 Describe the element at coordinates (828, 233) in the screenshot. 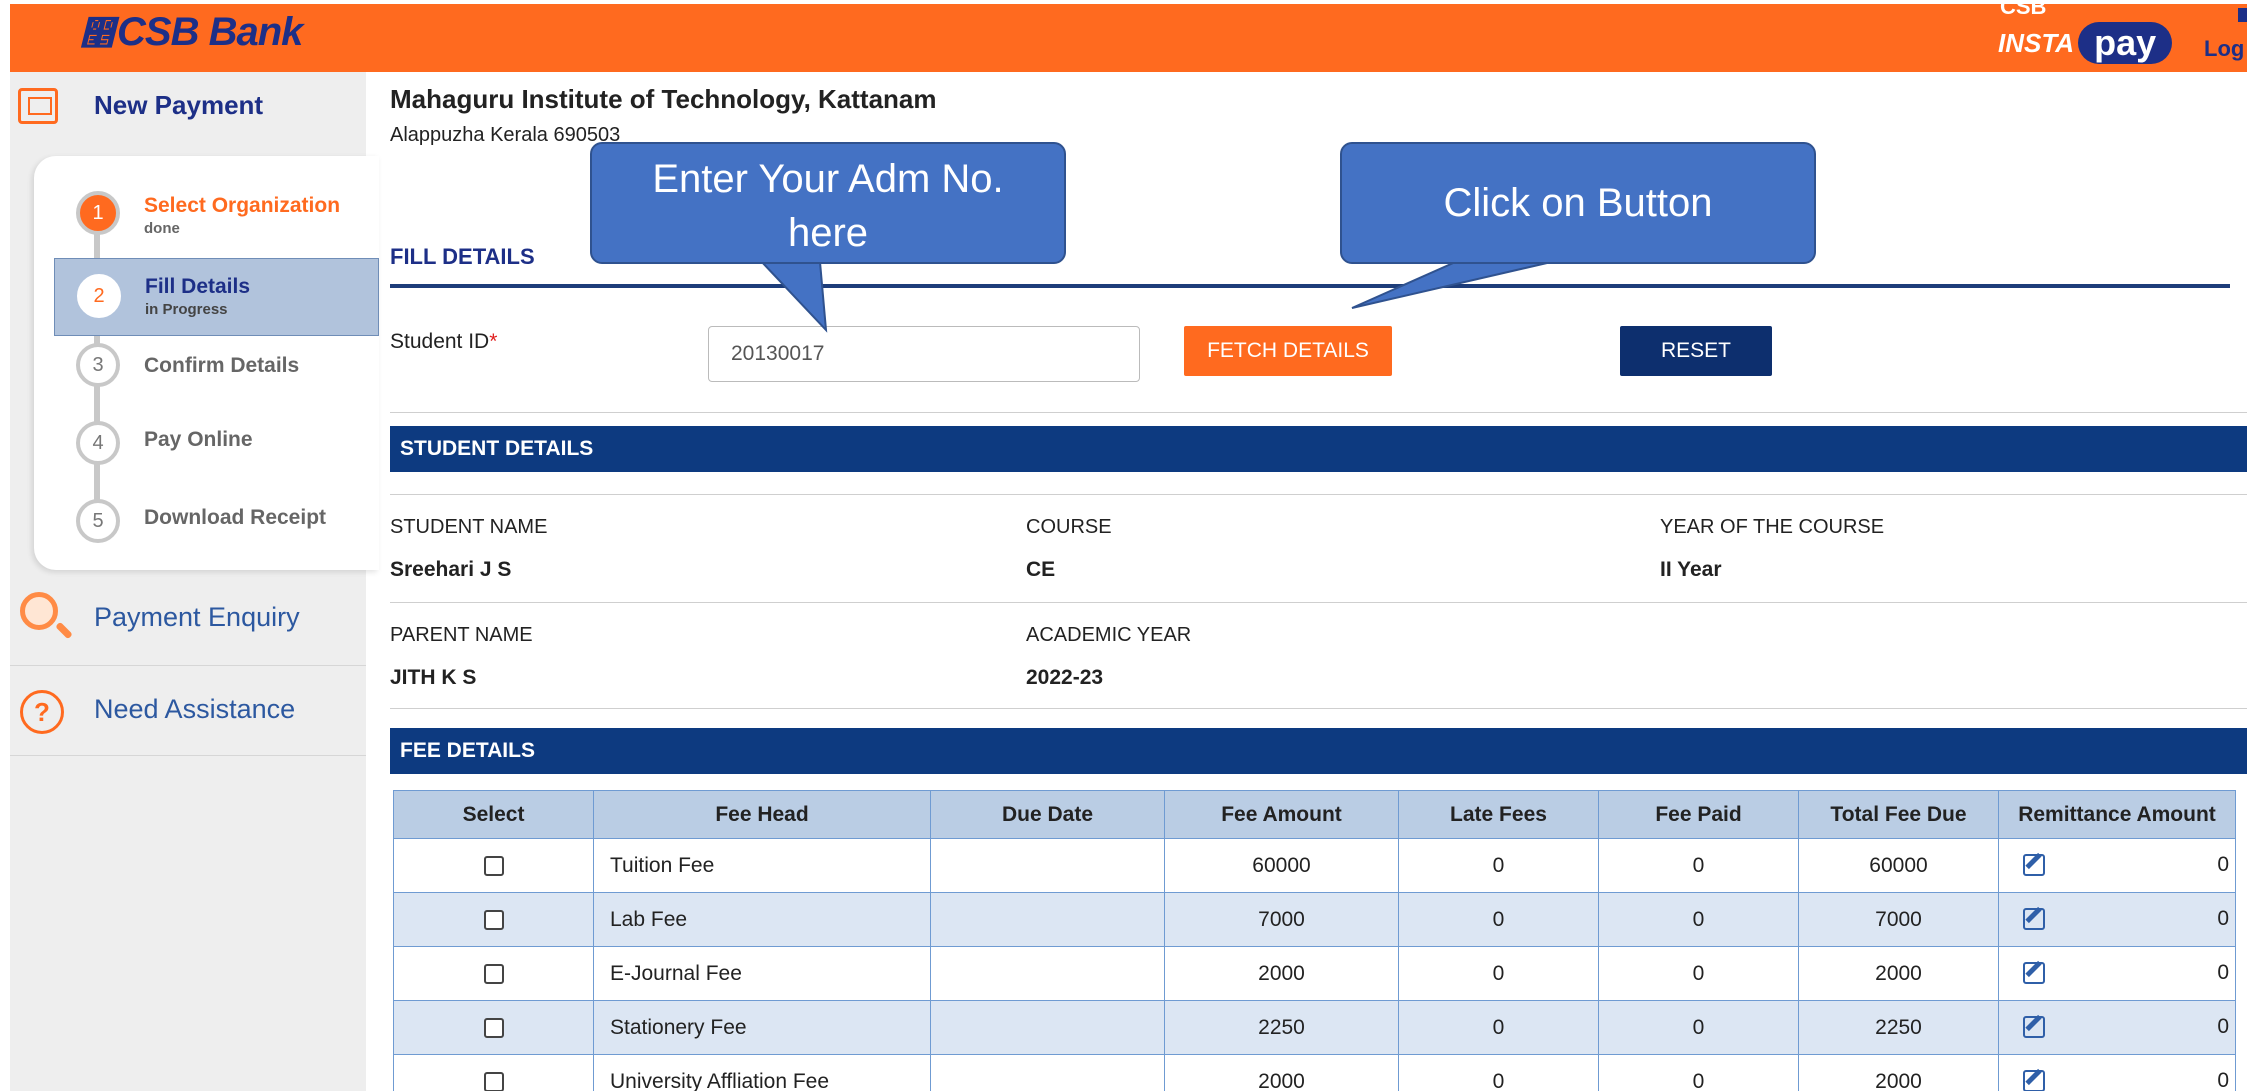

I see `adm-callout-line2: here` at that location.